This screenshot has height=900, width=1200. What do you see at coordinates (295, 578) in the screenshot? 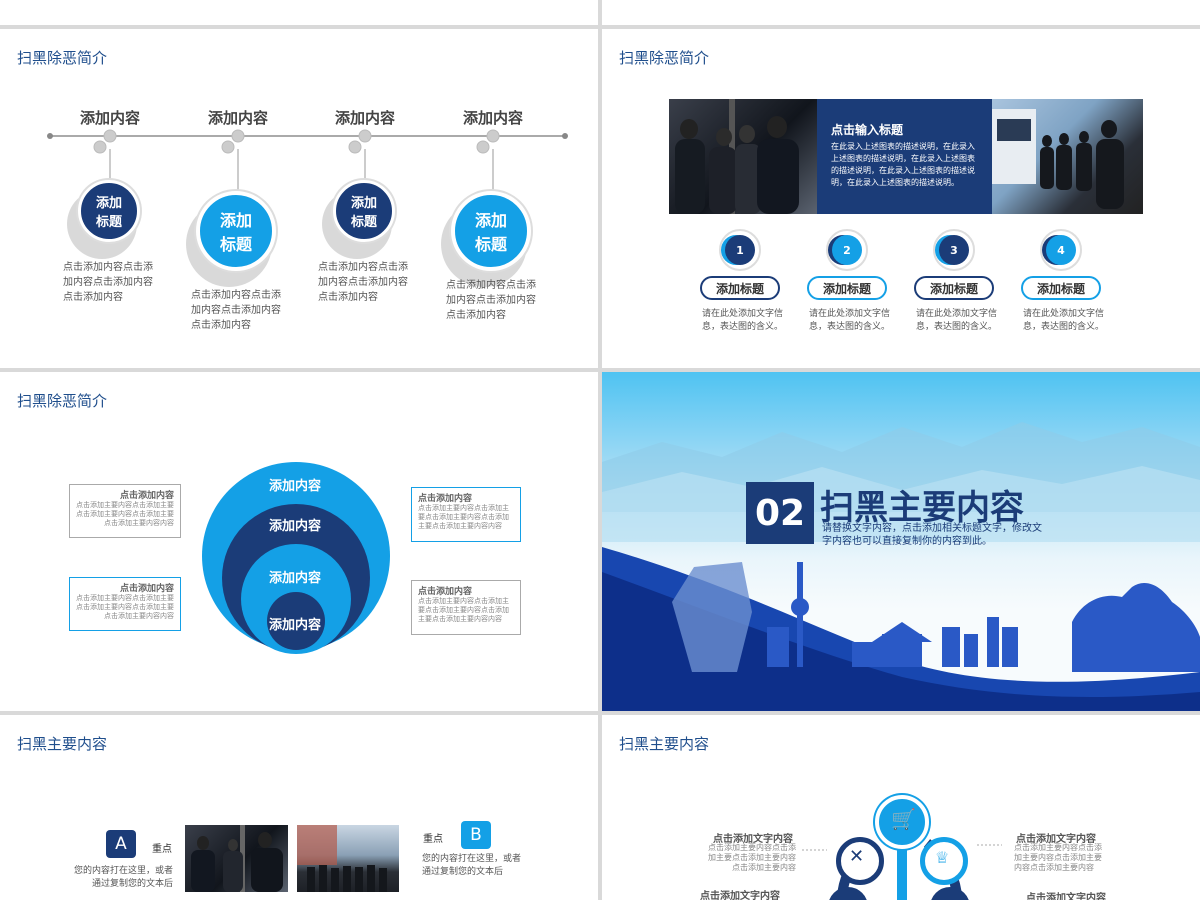
I see `ring-label-3: 添加内容` at bounding box center [295, 578].